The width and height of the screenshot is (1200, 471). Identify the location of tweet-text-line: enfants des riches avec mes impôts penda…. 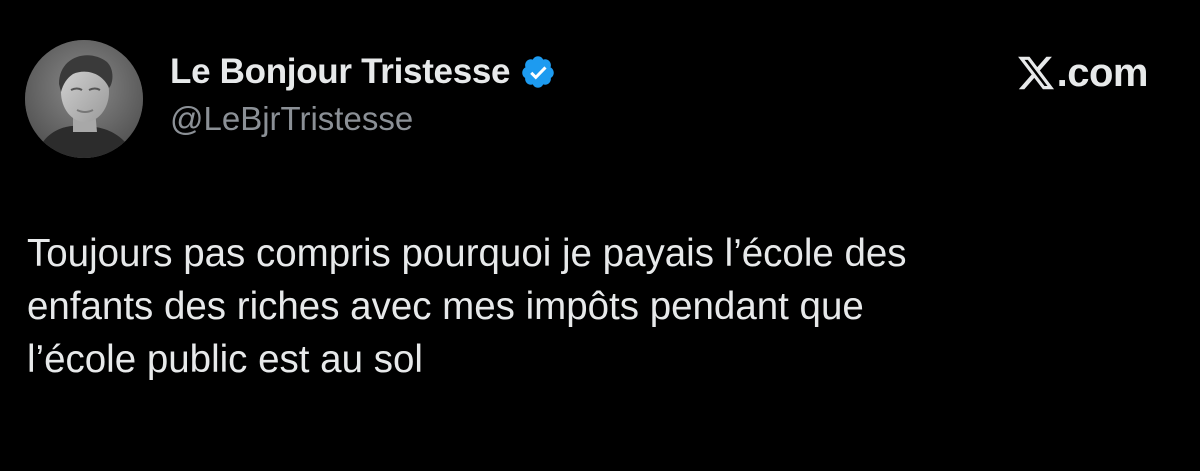
(445, 306).